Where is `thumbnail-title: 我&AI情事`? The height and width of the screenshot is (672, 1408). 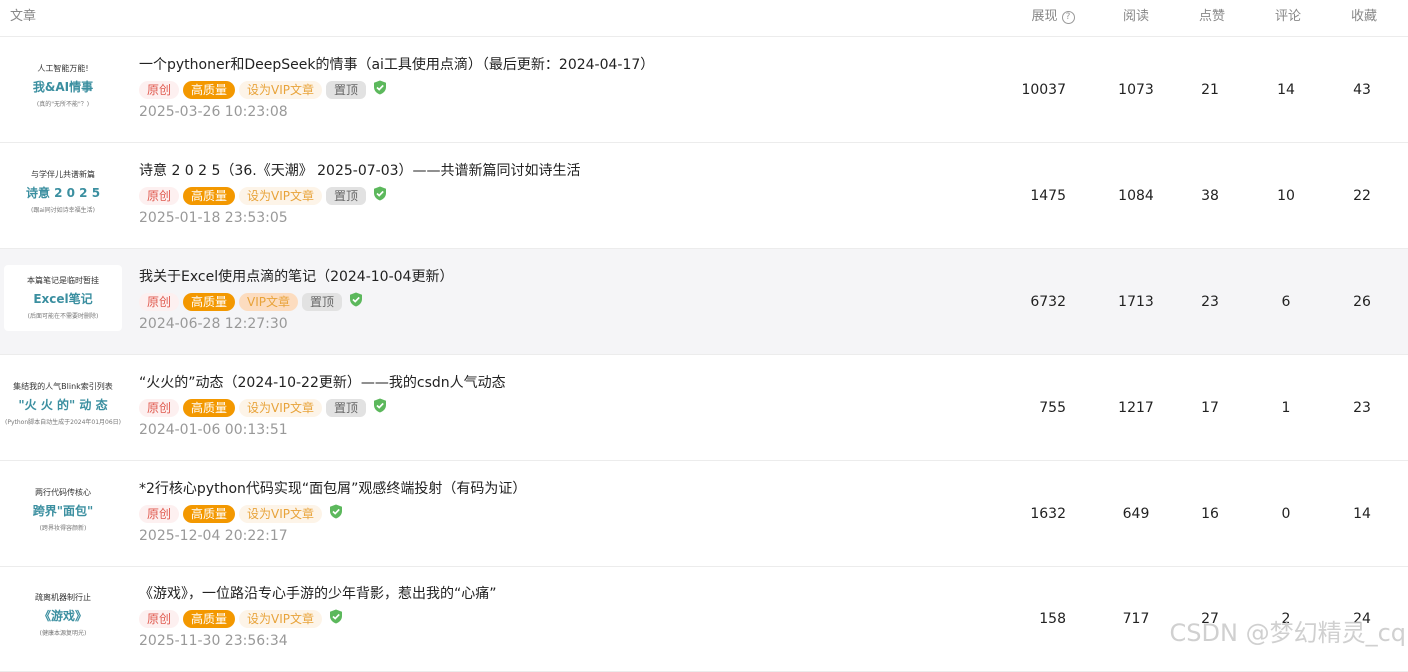 thumbnail-title: 我&AI情事 is located at coordinates (63, 87).